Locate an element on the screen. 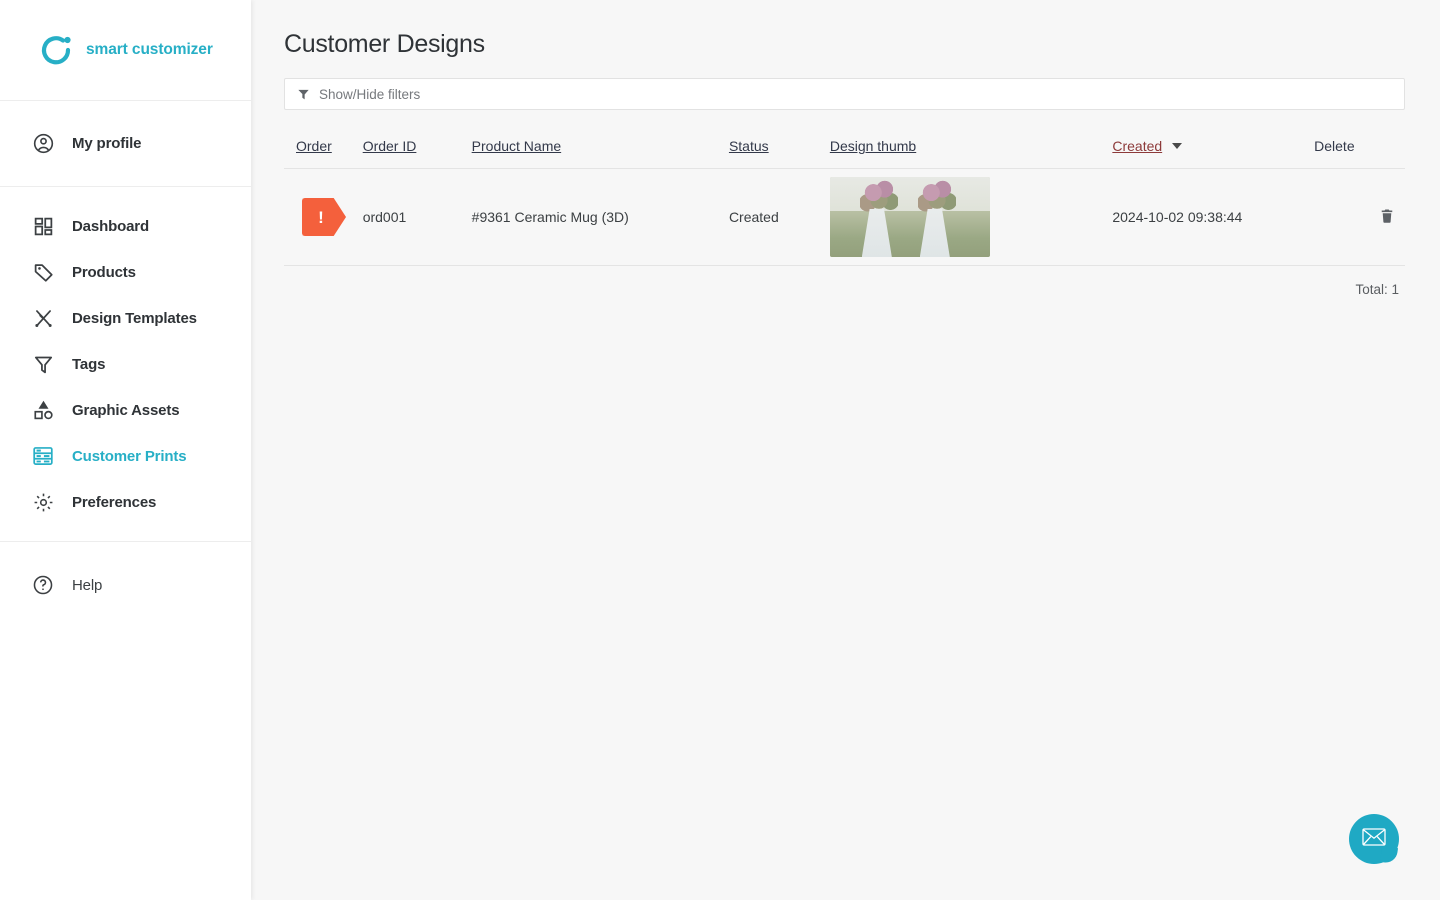 The width and height of the screenshot is (1440, 900). user-circle-icon is located at coordinates (43, 144).